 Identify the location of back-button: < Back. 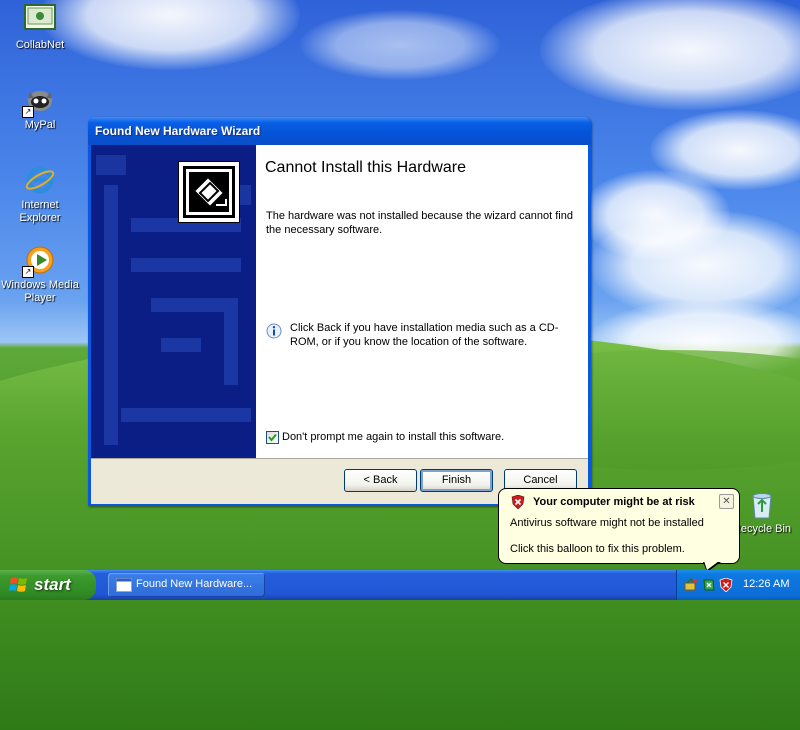
(380, 480).